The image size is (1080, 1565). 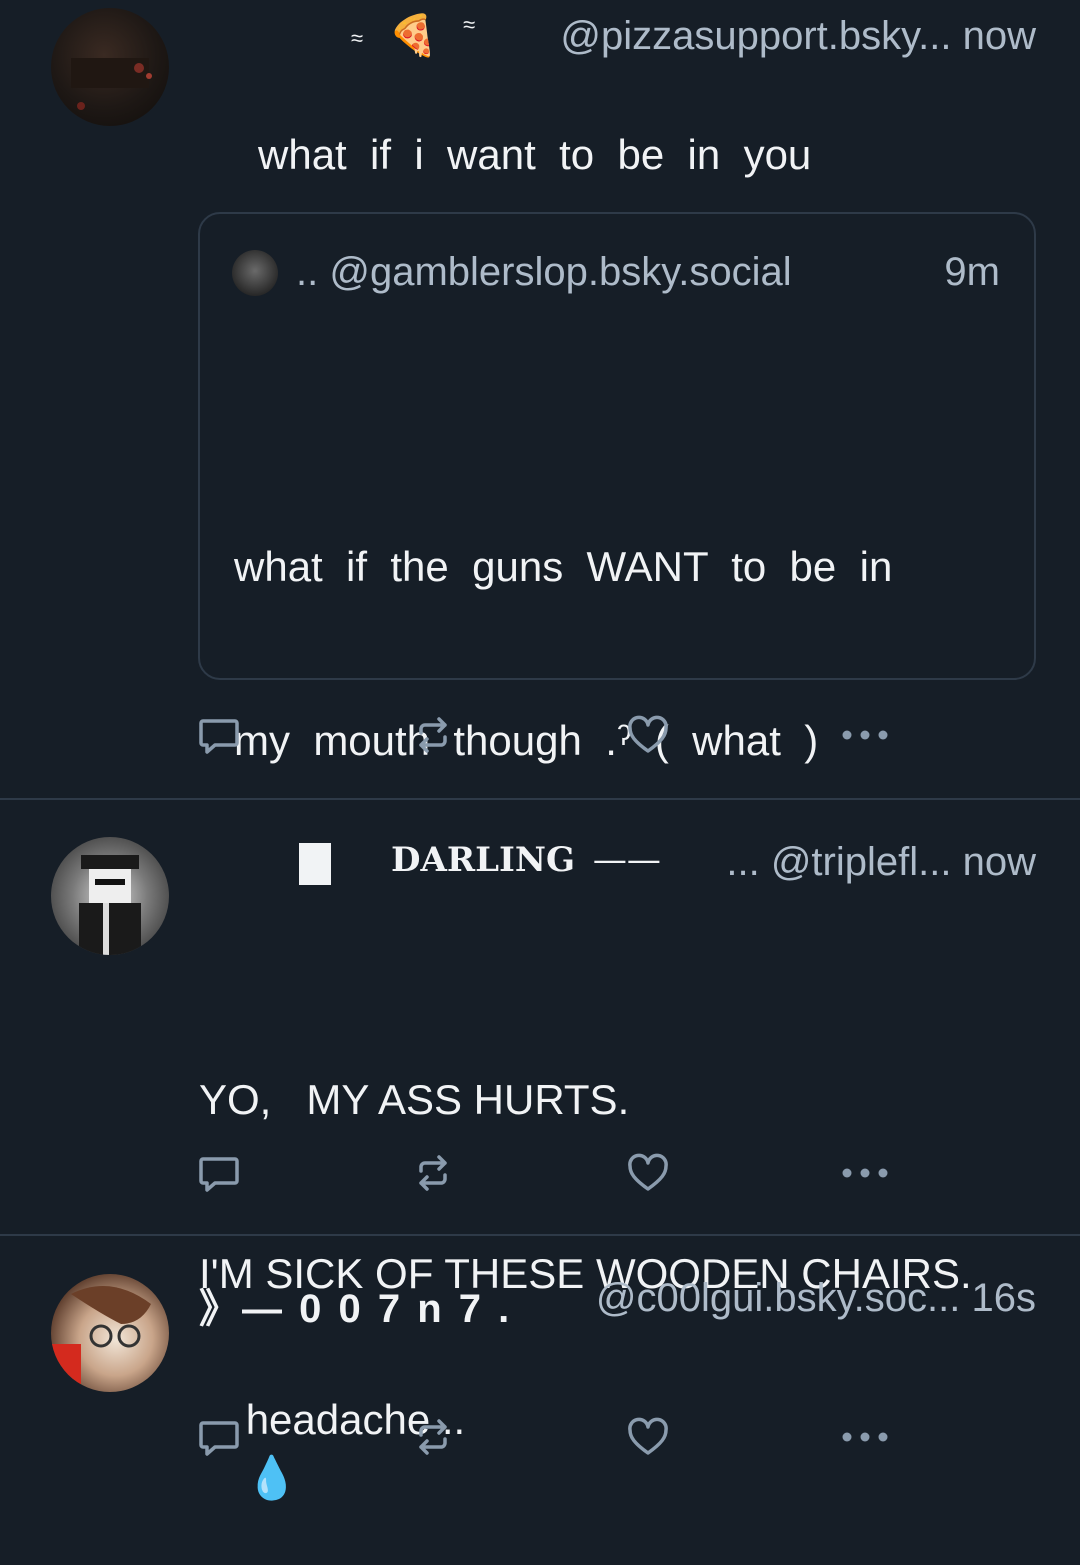 I want to click on quote-text-line-1: what if the guns WANT to be in, so click(x=563, y=566).